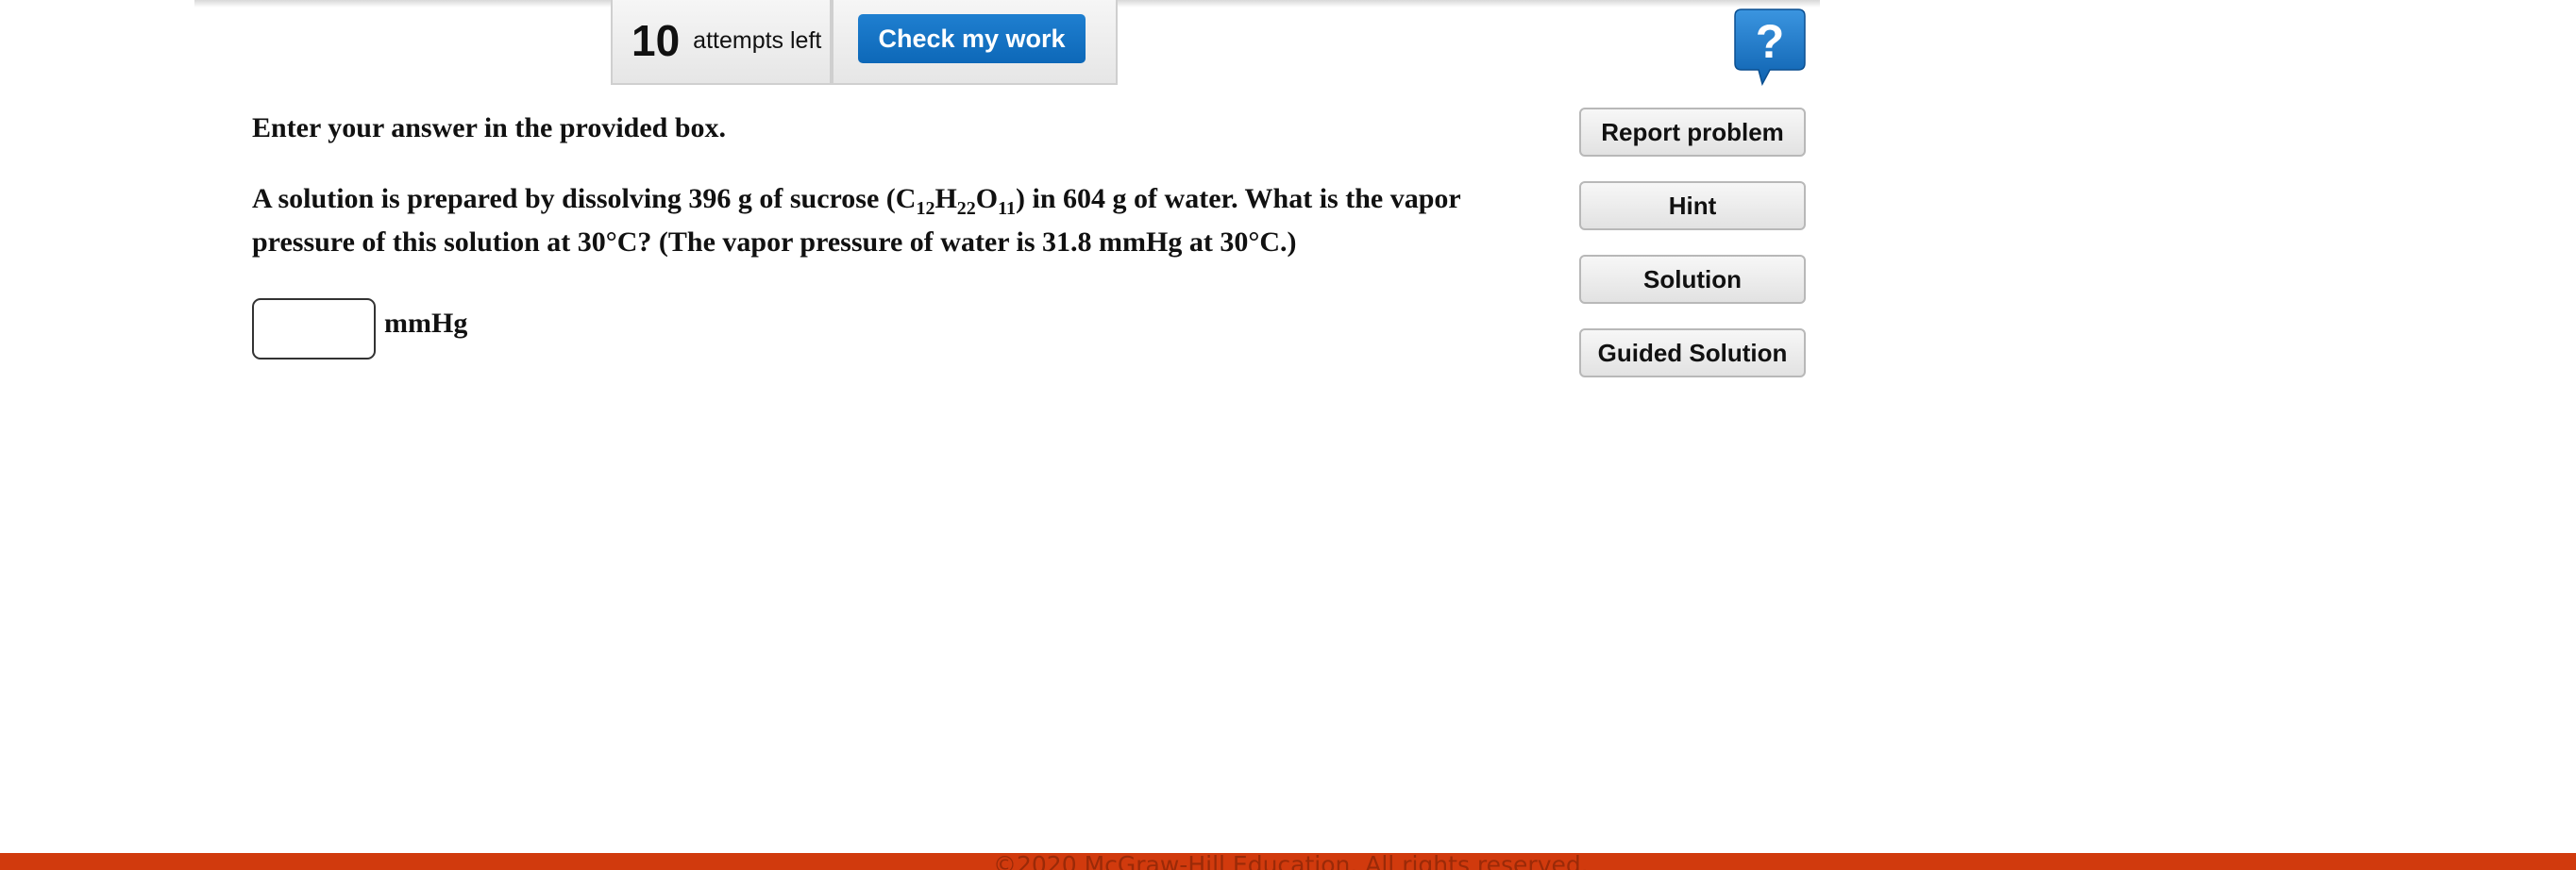 The image size is (2576, 870). I want to click on subscript-carbon: 12, so click(925, 208).